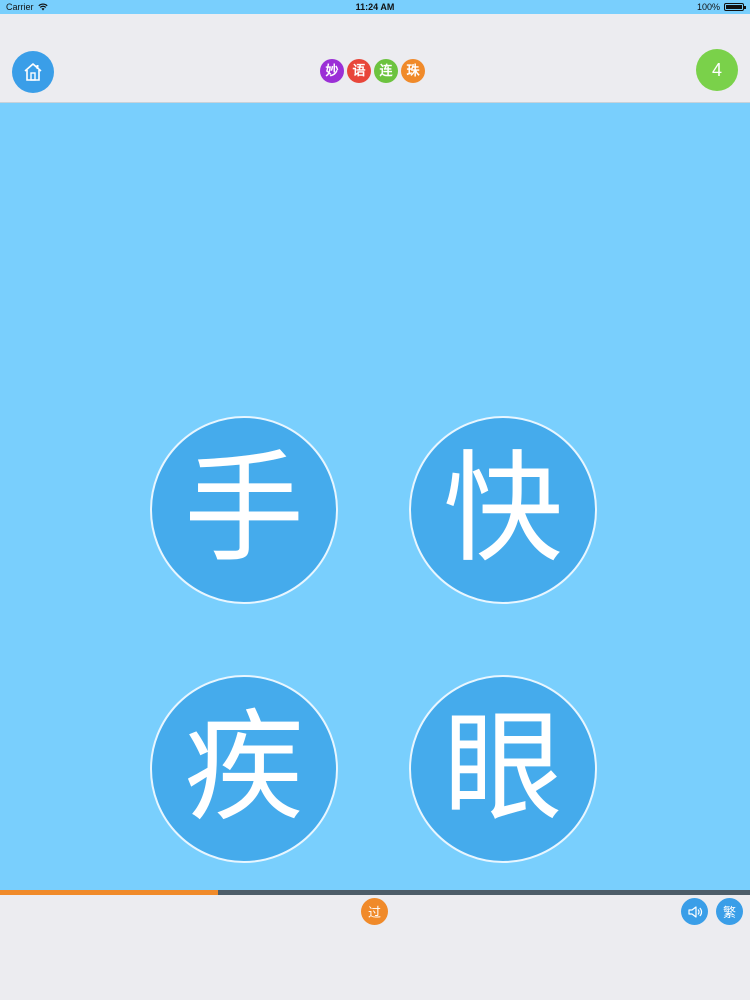  I want to click on logo-character: 妙, so click(332, 71).